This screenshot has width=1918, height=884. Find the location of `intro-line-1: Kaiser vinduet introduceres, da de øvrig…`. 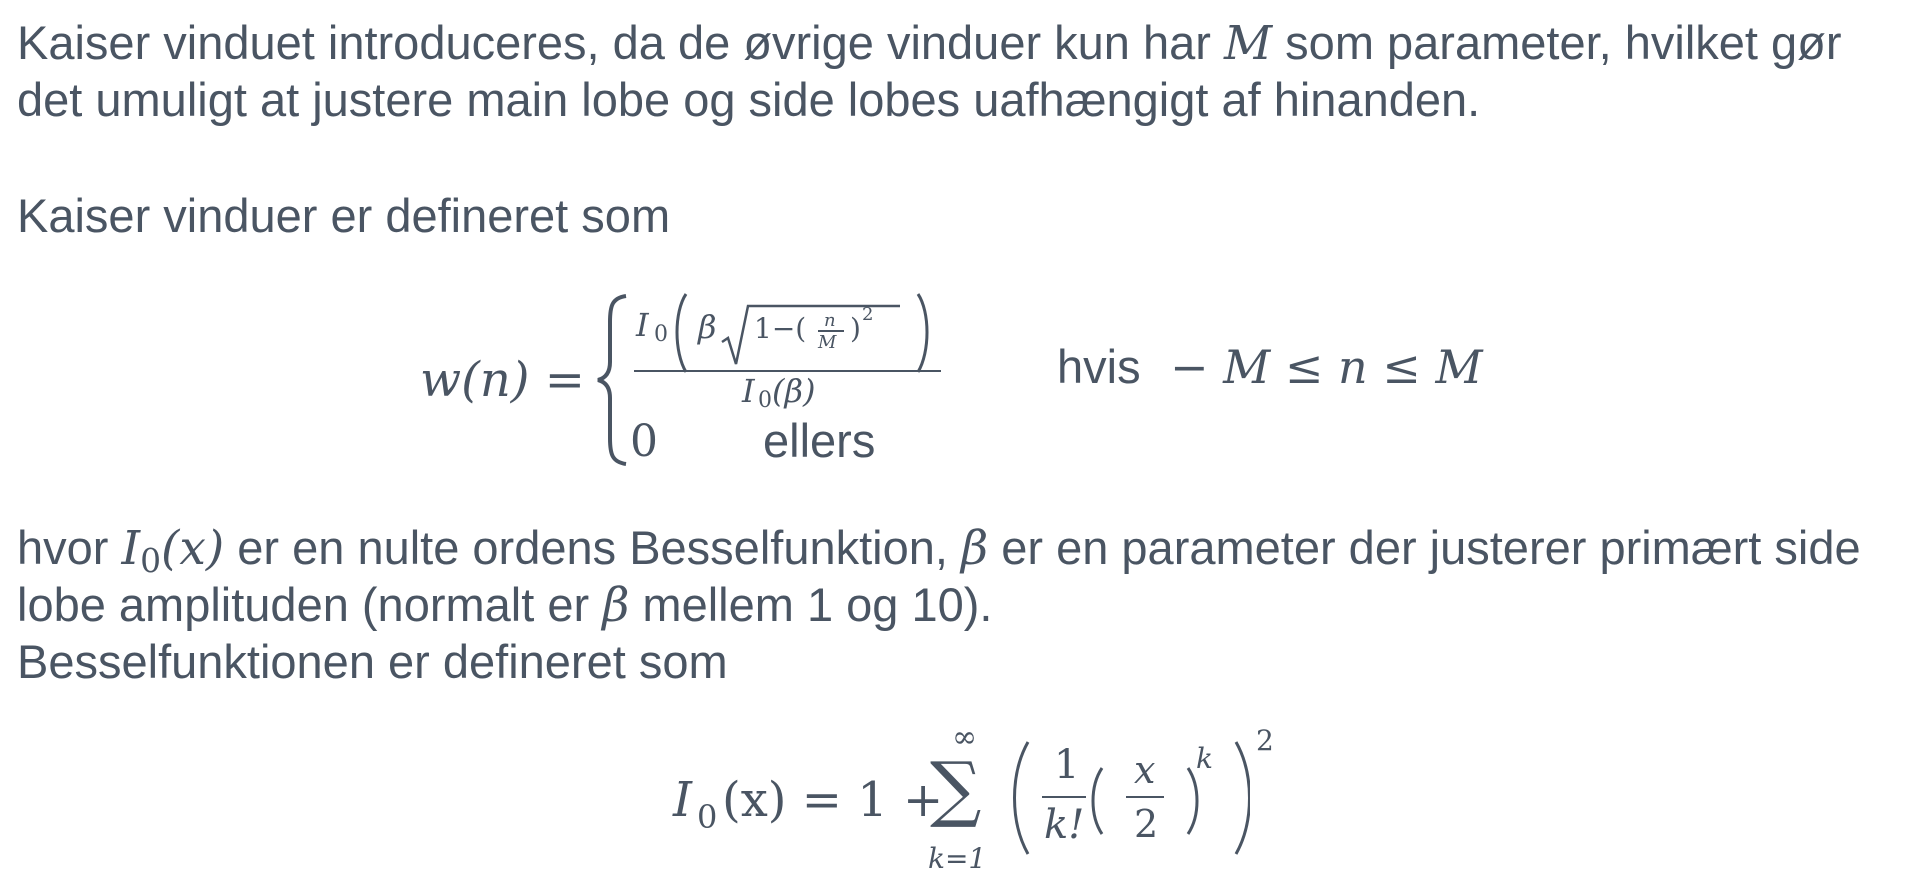

intro-line-1: Kaiser vinduet introduceres, da de øvrig… is located at coordinates (929, 43).